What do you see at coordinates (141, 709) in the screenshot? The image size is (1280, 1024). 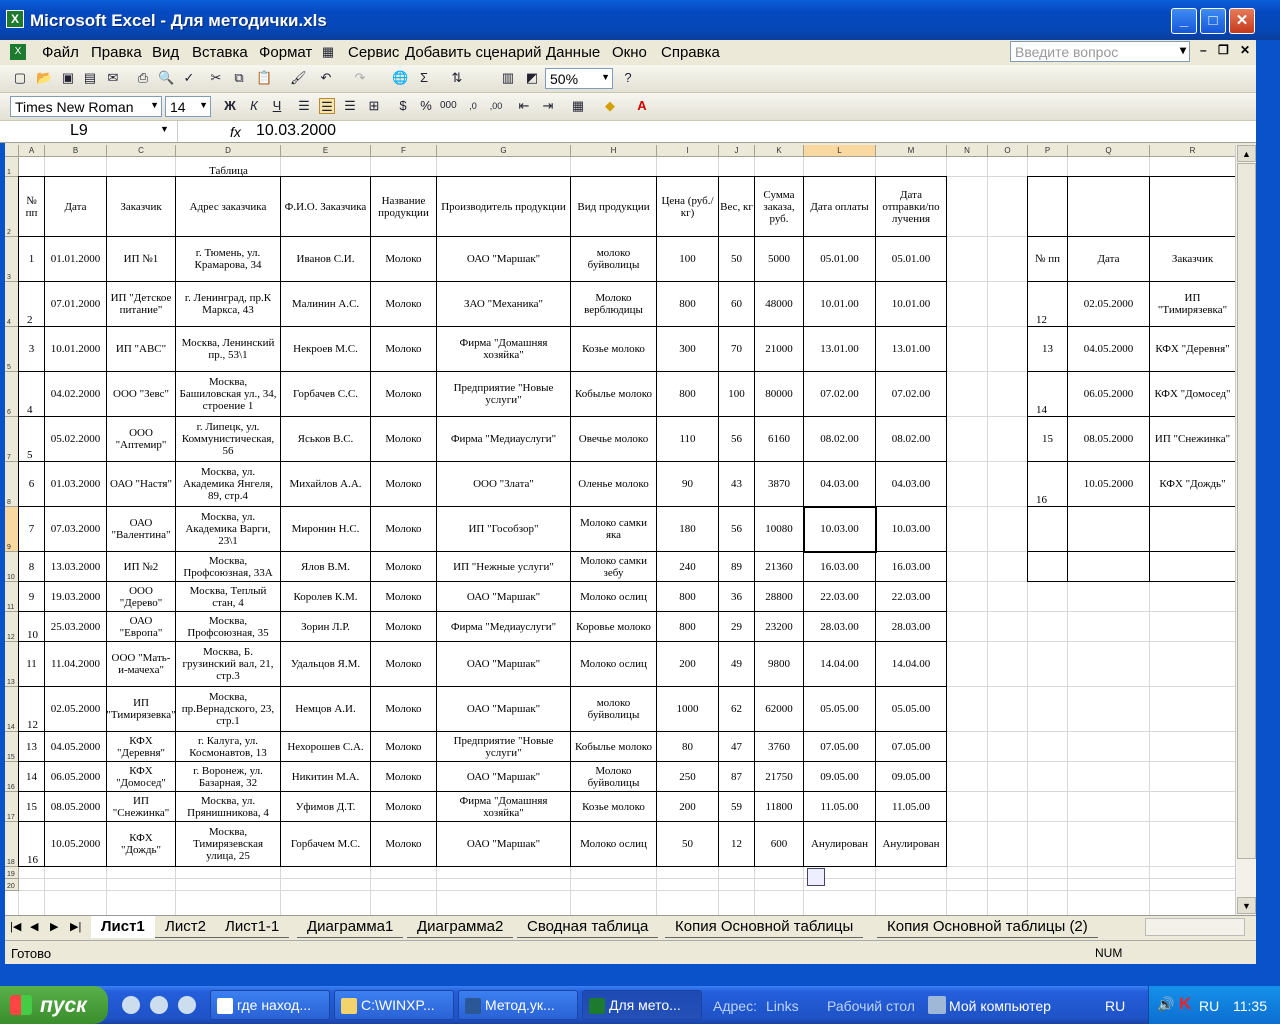 I see `table-cell: ИП "Тимирязевка"` at bounding box center [141, 709].